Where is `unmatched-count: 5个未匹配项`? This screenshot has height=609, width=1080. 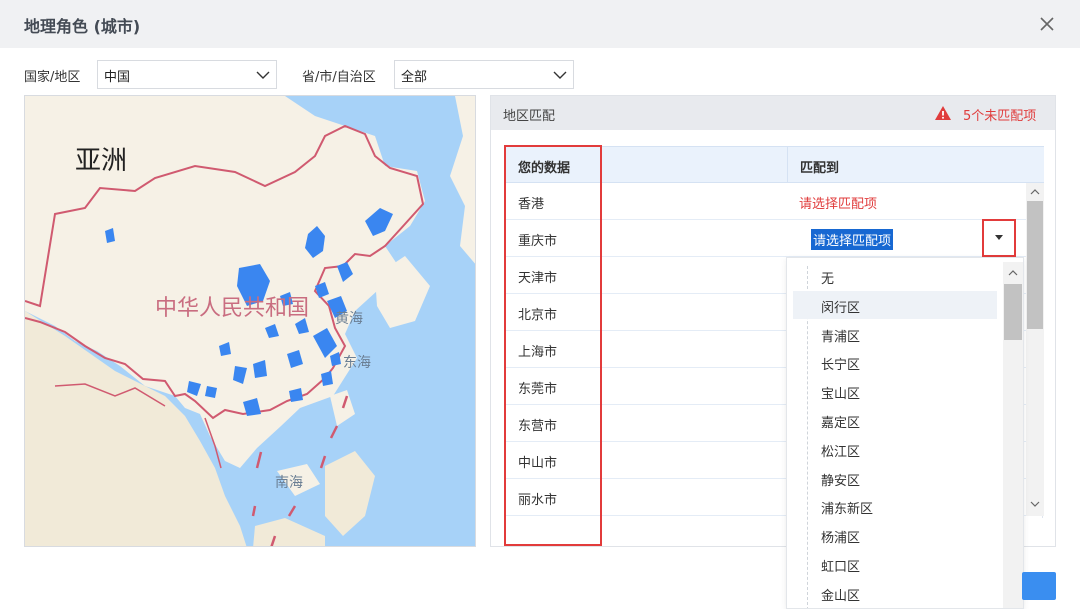 unmatched-count: 5个未匹配项 is located at coordinates (999, 114).